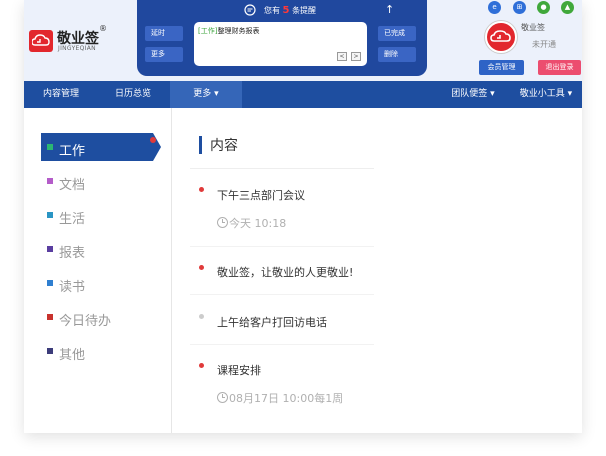 This screenshot has width=606, height=456. What do you see at coordinates (533, 27) in the screenshot?
I see `user-name: 敬业签` at bounding box center [533, 27].